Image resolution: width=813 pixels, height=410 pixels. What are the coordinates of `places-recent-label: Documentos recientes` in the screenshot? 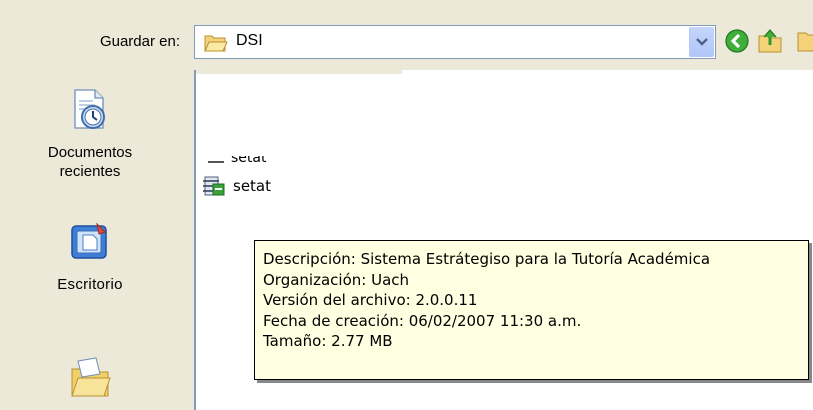 It's located at (90, 162).